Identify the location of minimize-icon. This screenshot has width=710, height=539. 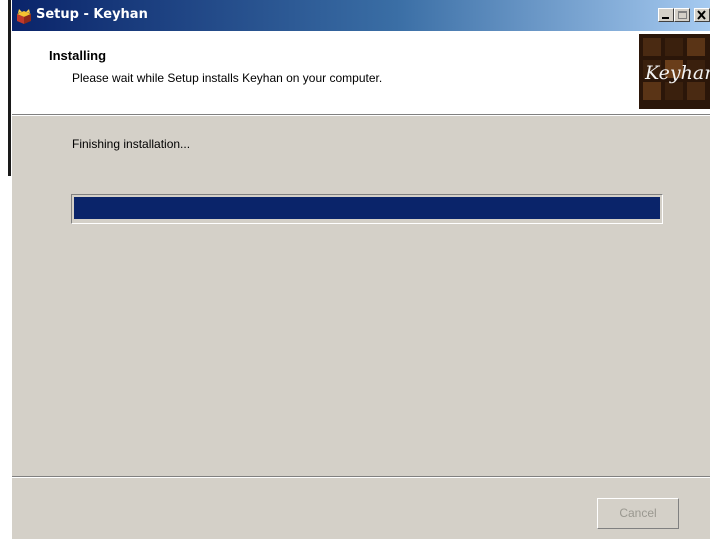
(666, 15).